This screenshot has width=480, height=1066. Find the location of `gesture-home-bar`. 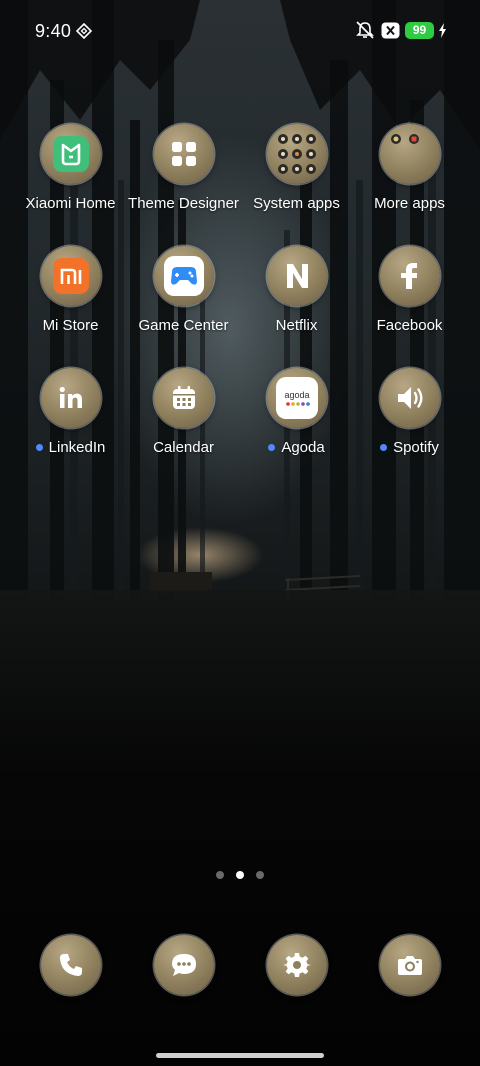

gesture-home-bar is located at coordinates (240, 1055).